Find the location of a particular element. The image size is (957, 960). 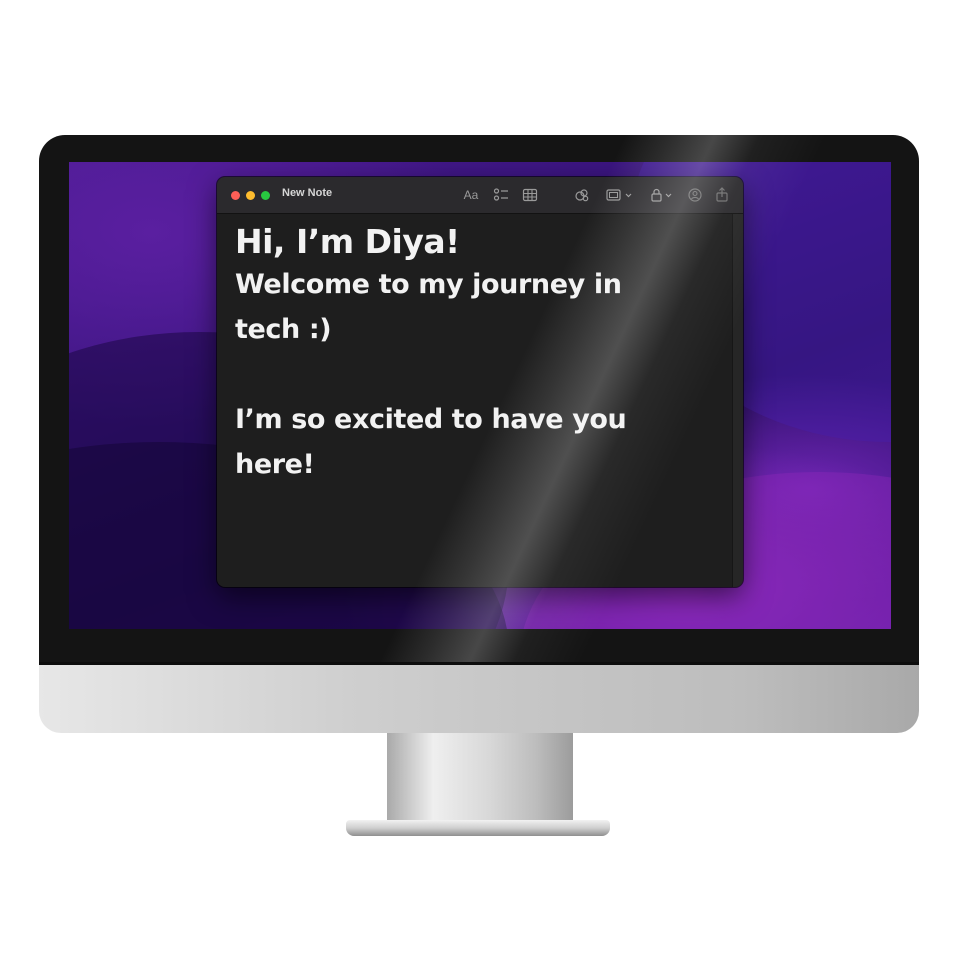

collaborate-icon is located at coordinates (582, 195).